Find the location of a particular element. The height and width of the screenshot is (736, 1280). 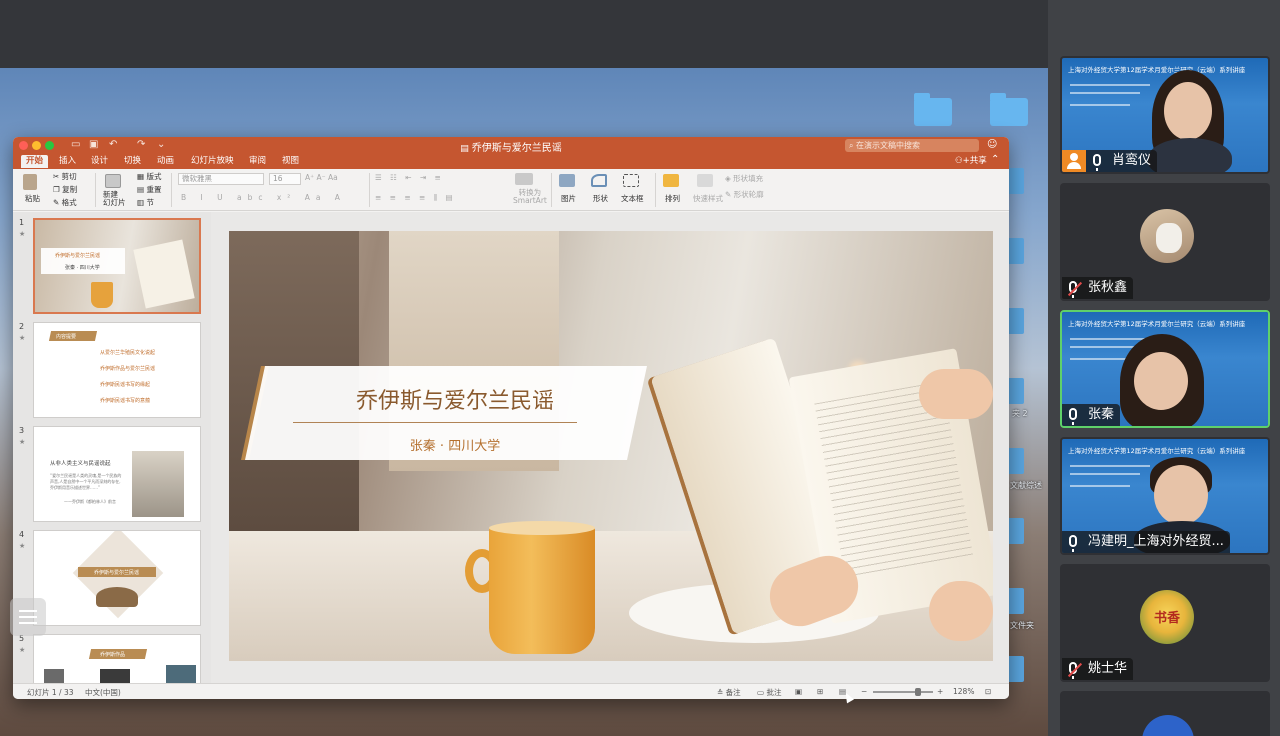

slide-thumbnail: 乔伊斯作品 is located at coordinates (117, 658).